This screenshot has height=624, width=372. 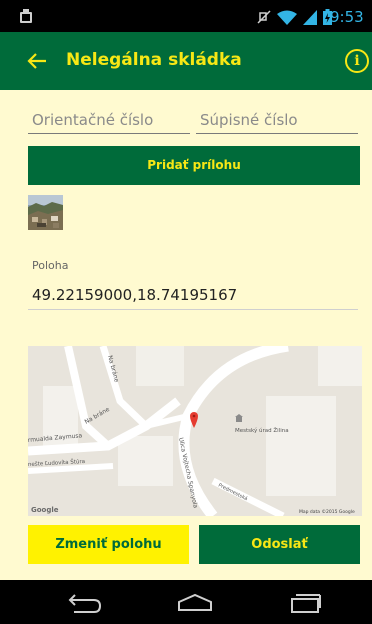 I want to click on location-label: Poloha, so click(x=50, y=265).